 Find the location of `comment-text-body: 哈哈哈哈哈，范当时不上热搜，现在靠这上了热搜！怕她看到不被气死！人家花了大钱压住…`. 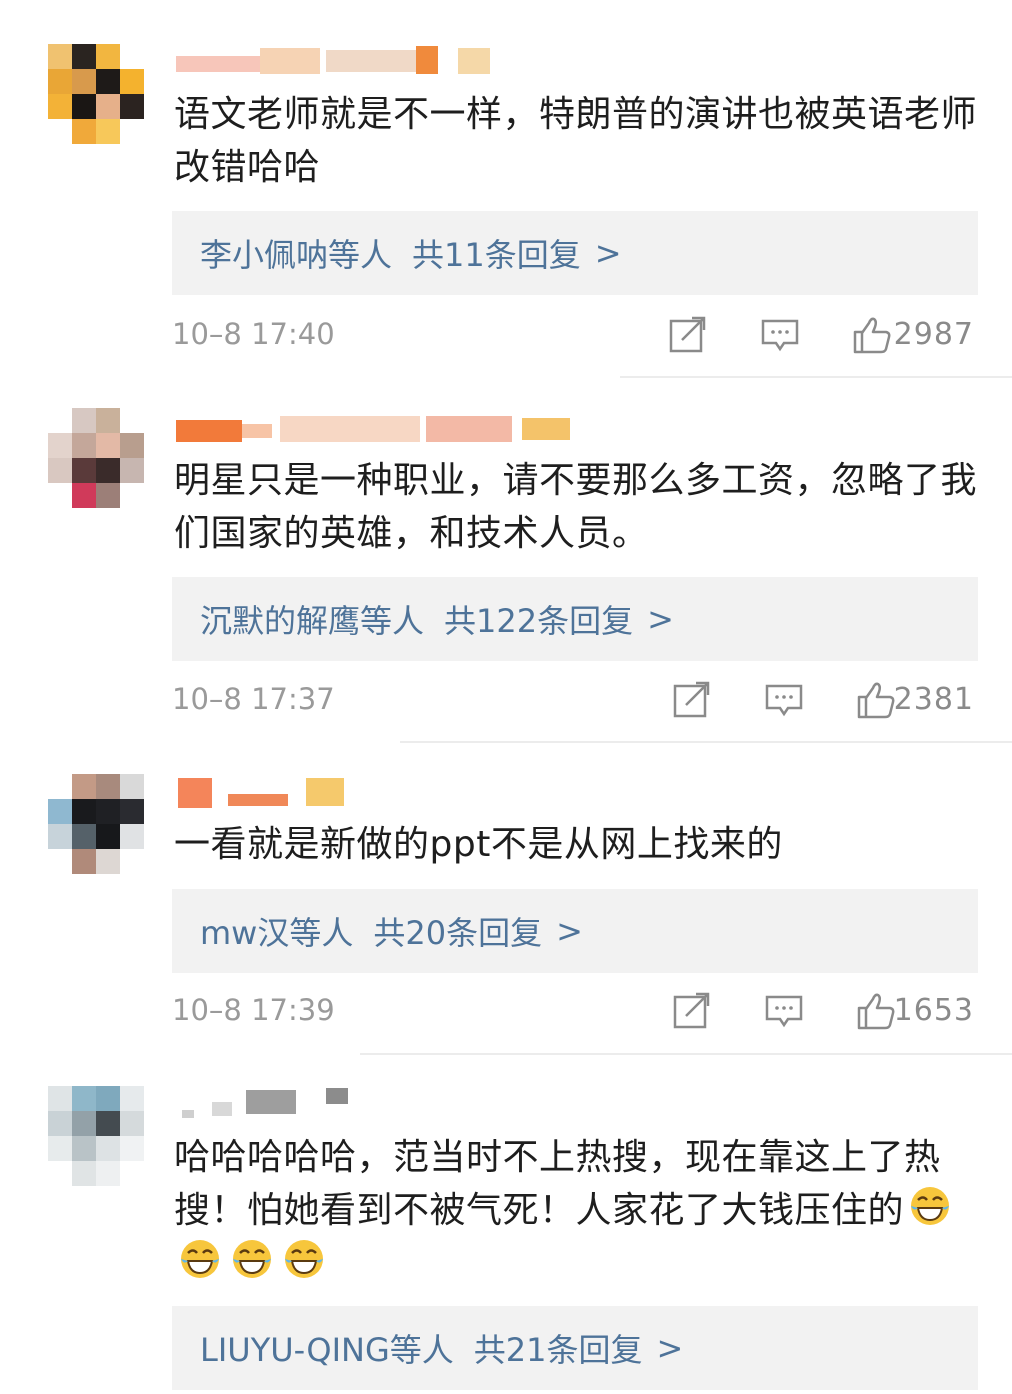

comment-text-body: 哈哈哈哈哈，范当时不上热搜，现在靠这上了热搜！怕她看到不被气死！人家花了大钱压住… is located at coordinates (557, 1184).